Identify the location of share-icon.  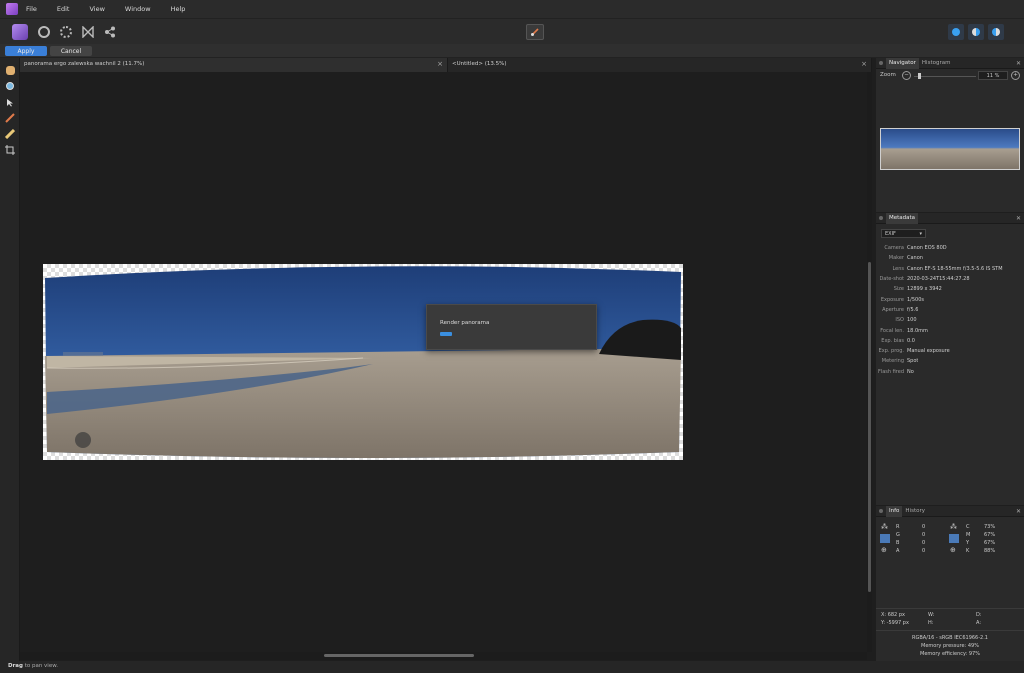
(110, 32).